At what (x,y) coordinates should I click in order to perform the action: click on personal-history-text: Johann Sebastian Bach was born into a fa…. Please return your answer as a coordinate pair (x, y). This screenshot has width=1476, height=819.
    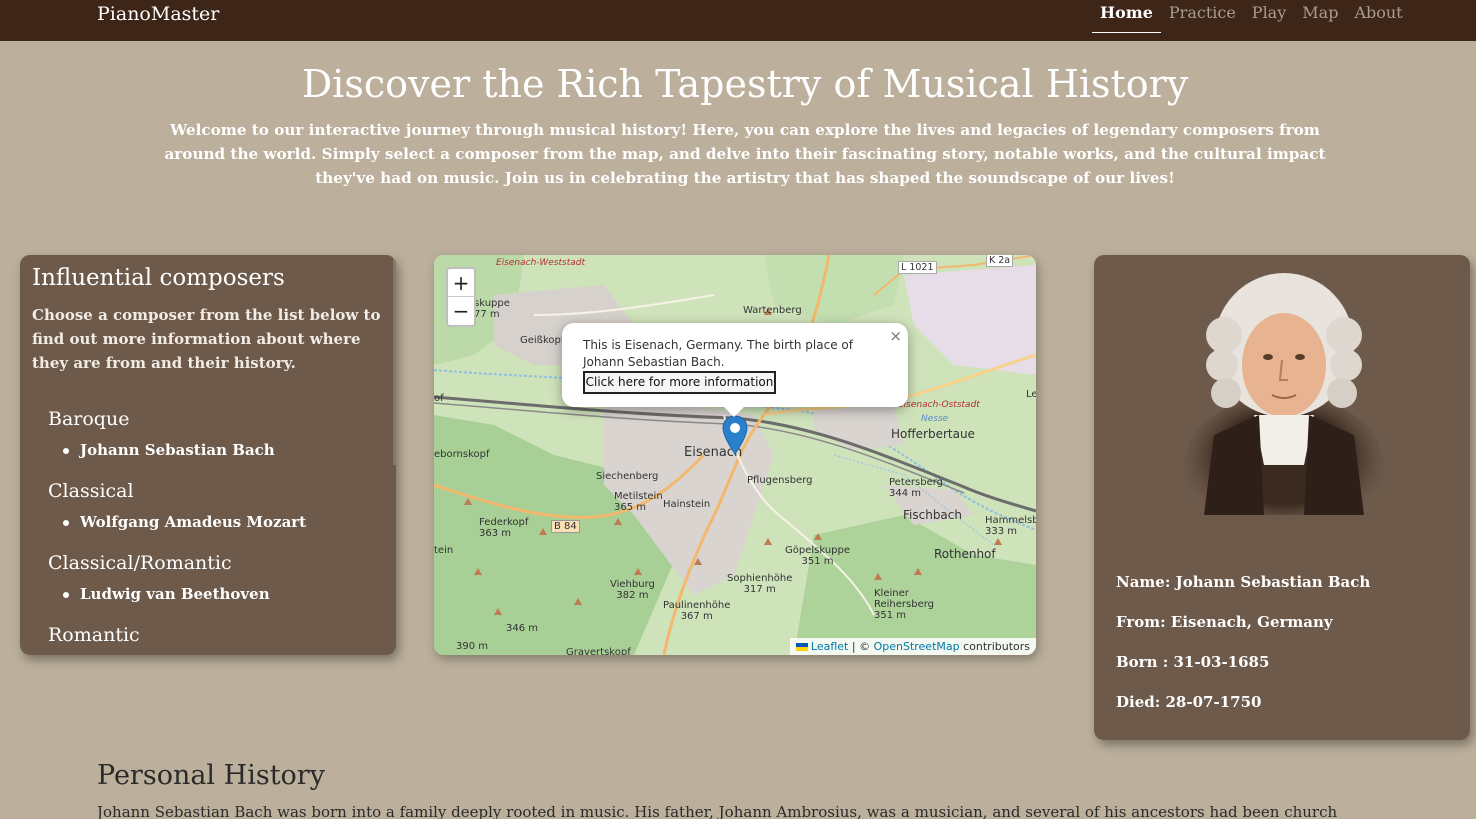
    Looking at the image, I should click on (717, 811).